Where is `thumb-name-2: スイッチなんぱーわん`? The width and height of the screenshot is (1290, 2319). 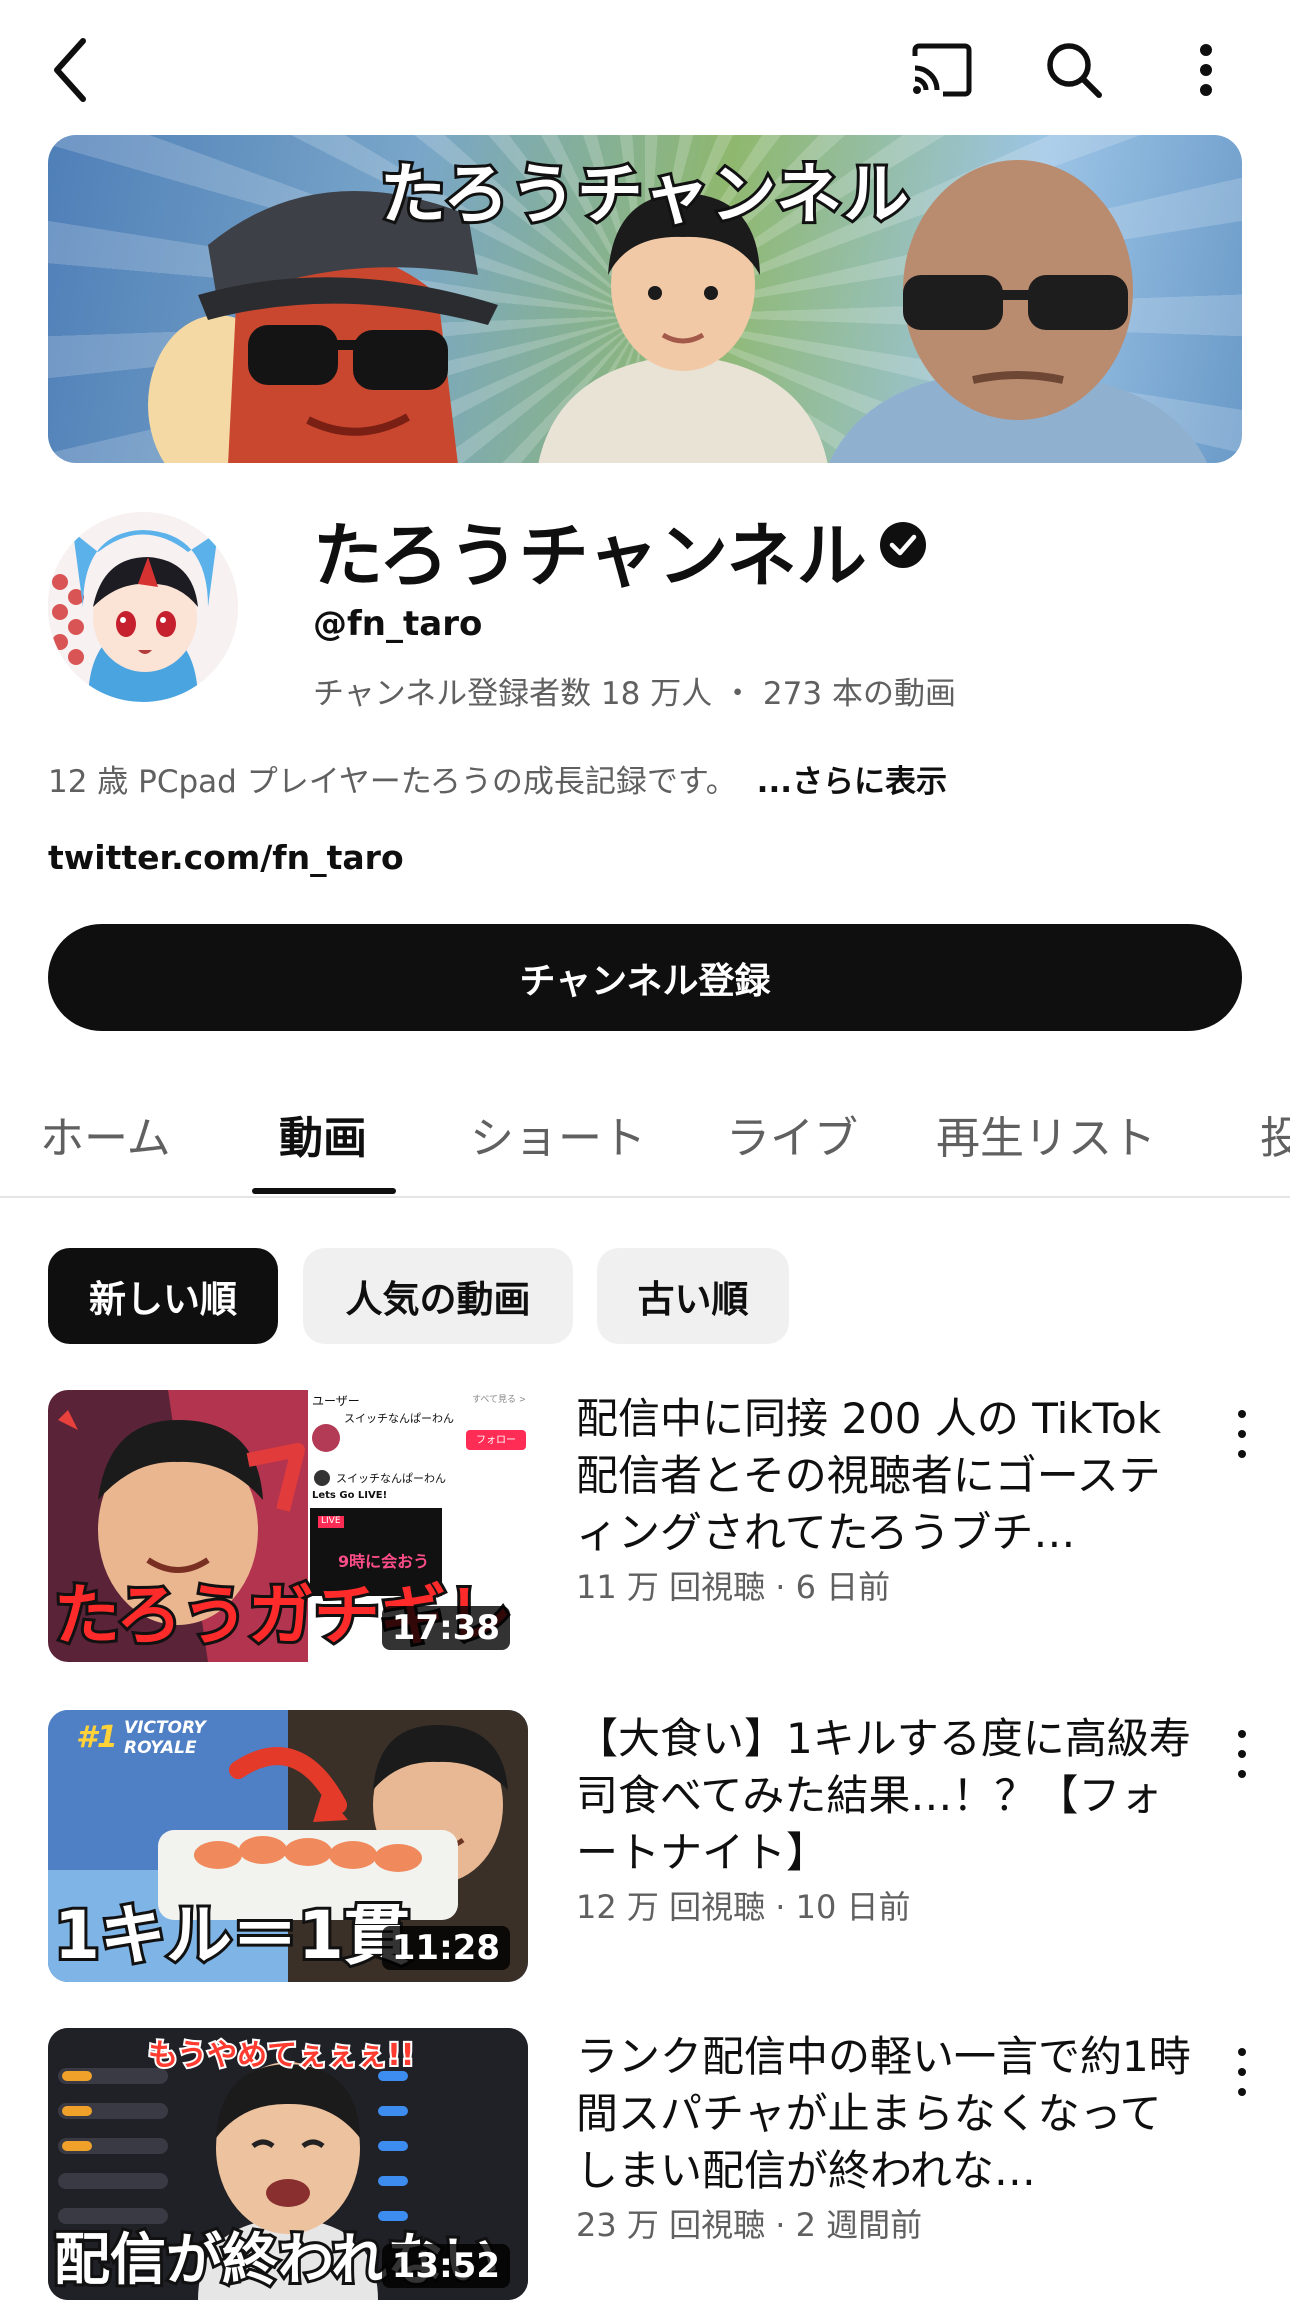 thumb-name-2: スイッチなんぱーわん is located at coordinates (391, 1478).